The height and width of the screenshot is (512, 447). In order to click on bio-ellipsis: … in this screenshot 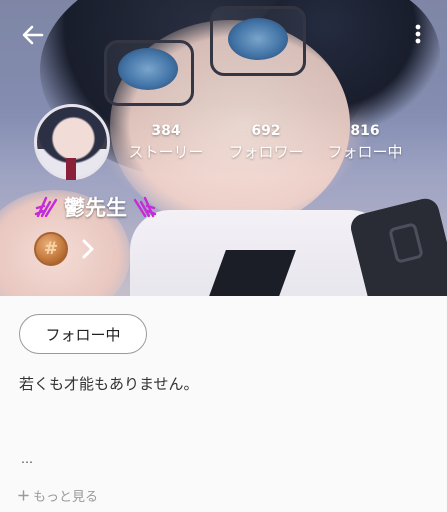, I will do `click(27, 459)`.